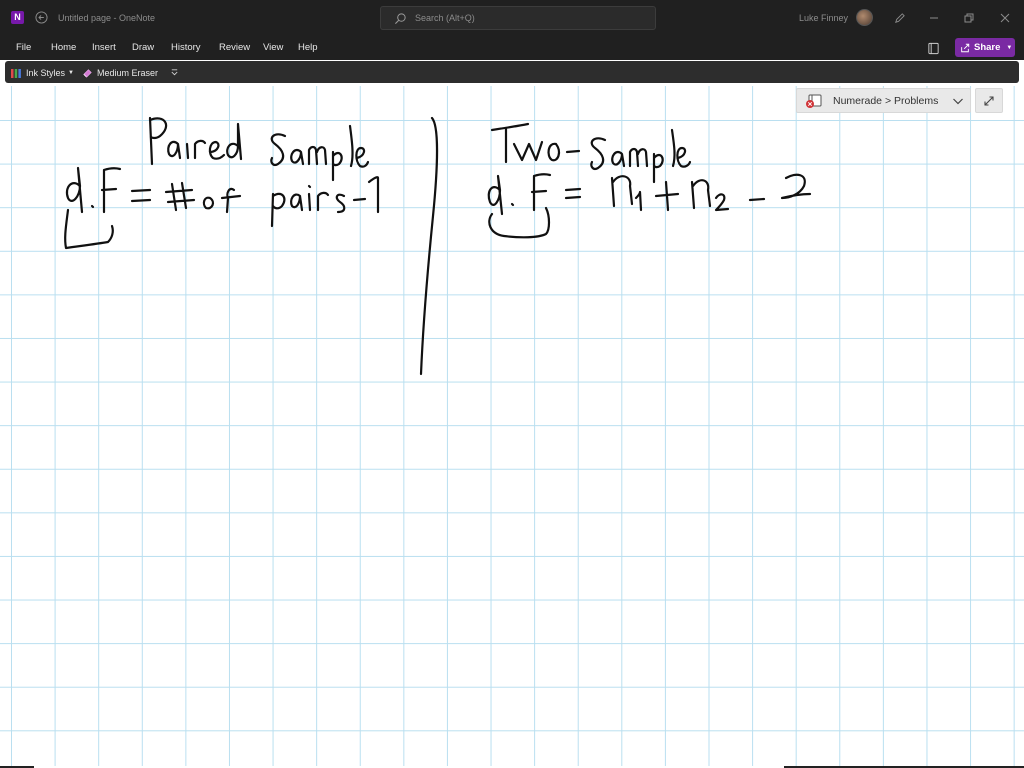 This screenshot has width=1024, height=768. I want to click on notebook-navigation-button: Numerade > Problems, so click(883, 100).